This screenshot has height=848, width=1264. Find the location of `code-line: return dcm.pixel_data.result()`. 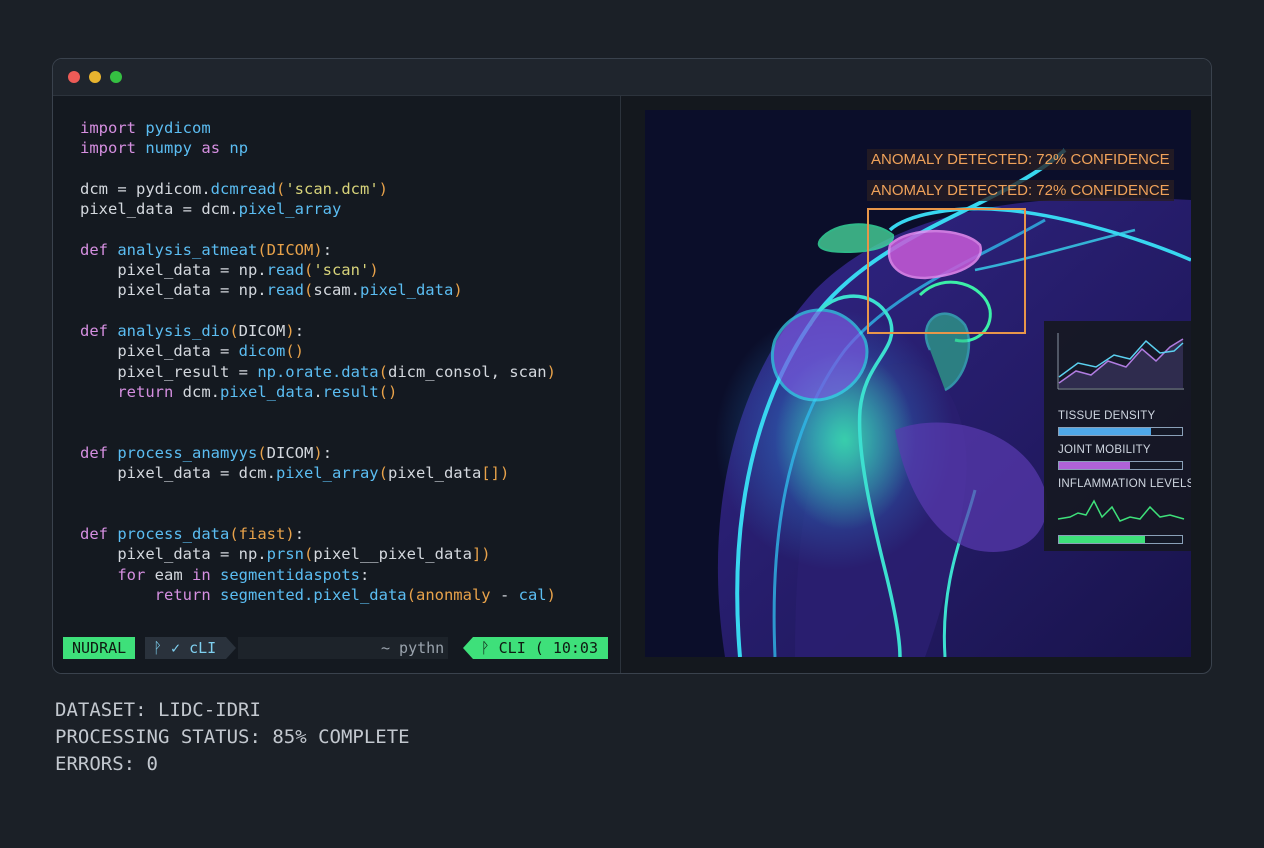

code-line: return dcm.pixel_data.result() is located at coordinates (318, 392).